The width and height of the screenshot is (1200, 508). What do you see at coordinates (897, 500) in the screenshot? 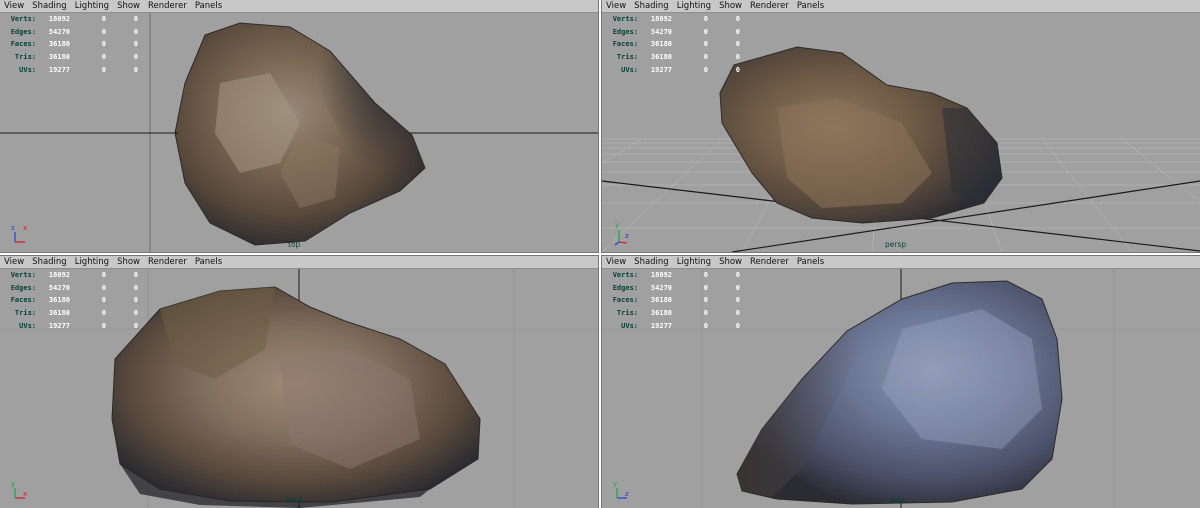
I see `camera-label: side` at bounding box center [897, 500].